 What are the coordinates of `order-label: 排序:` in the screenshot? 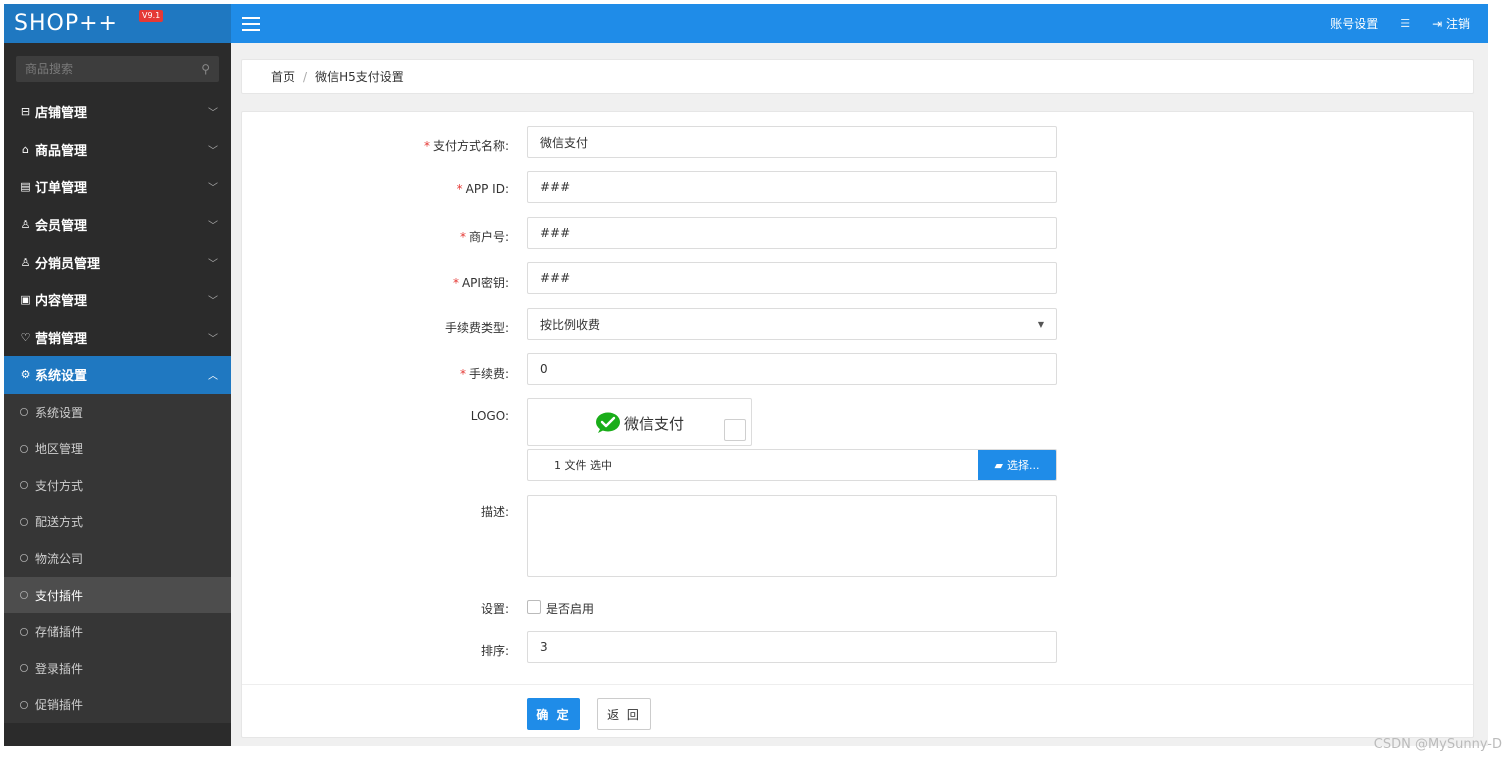 It's located at (494, 651).